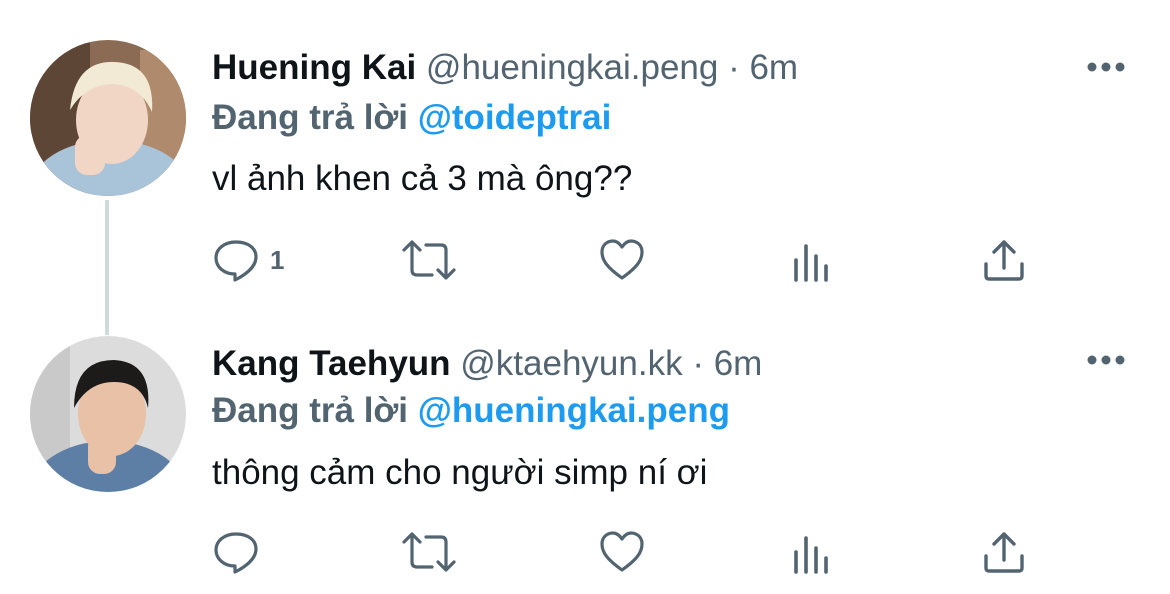 The height and width of the screenshot is (594, 1170). What do you see at coordinates (572, 67) in the screenshot?
I see `handle: @hueningkai.peng` at bounding box center [572, 67].